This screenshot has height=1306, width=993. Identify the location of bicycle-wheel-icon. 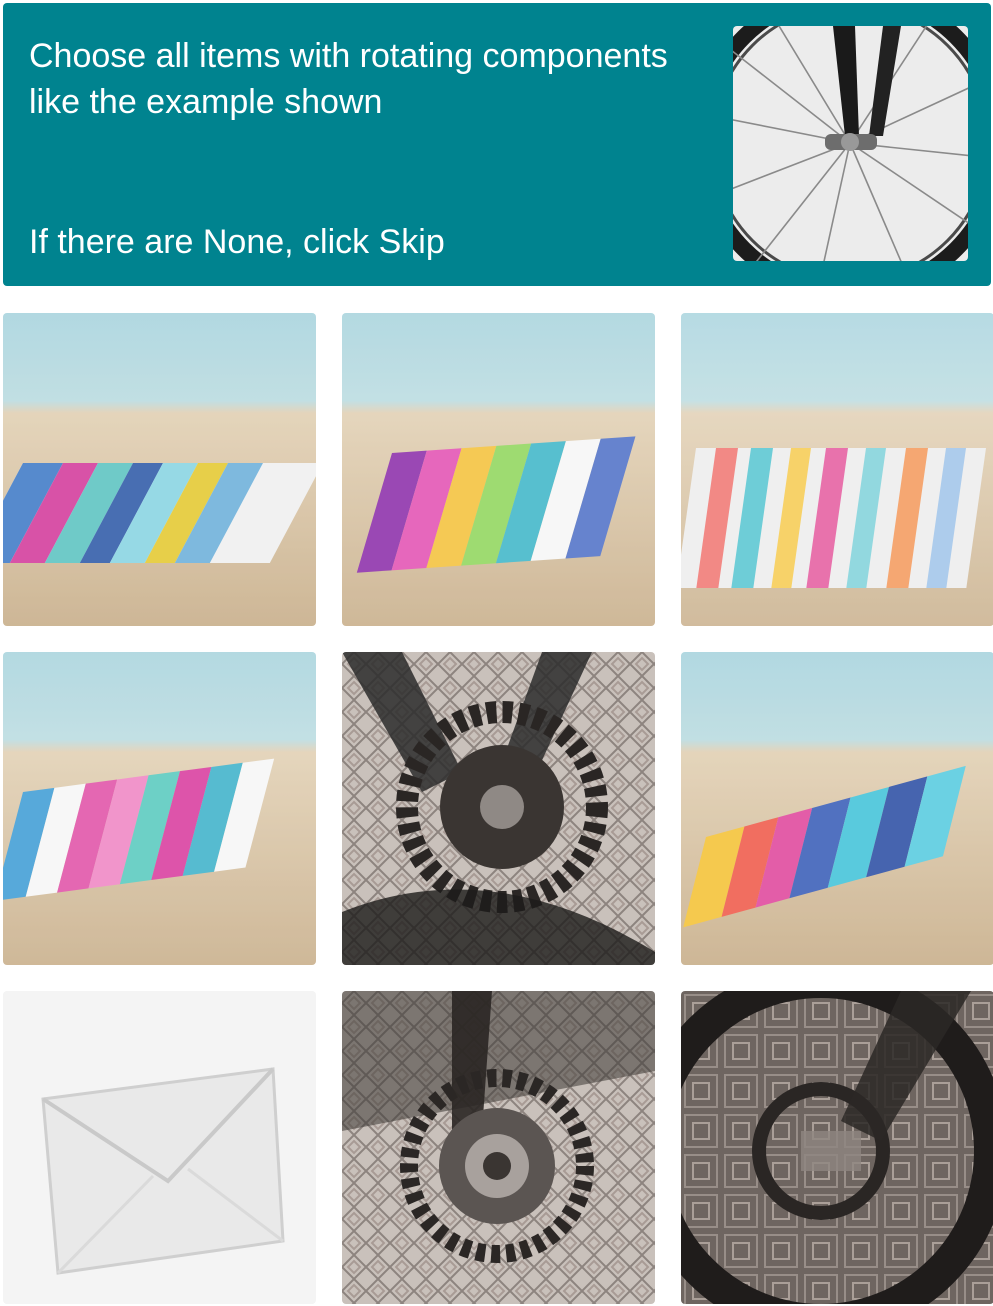
(837, 1147).